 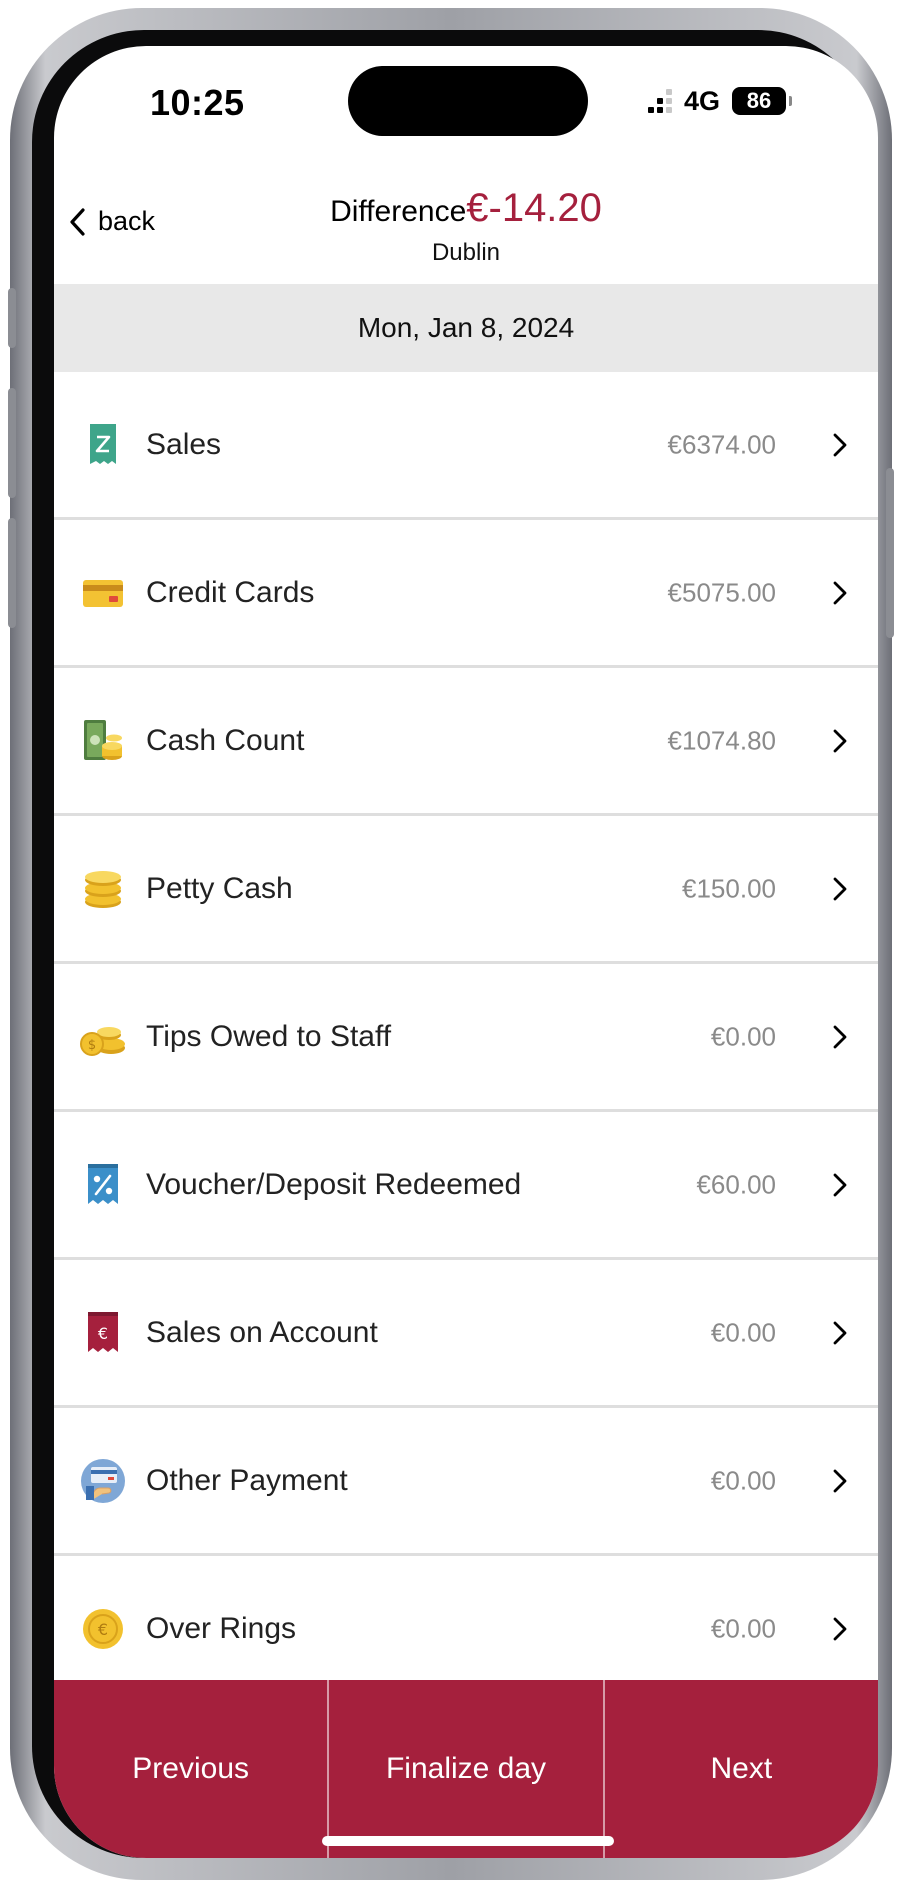 I want to click on row-voucher-deposit: Voucher/Deposit Redeemed €60.00, so click(x=466, y=1186).